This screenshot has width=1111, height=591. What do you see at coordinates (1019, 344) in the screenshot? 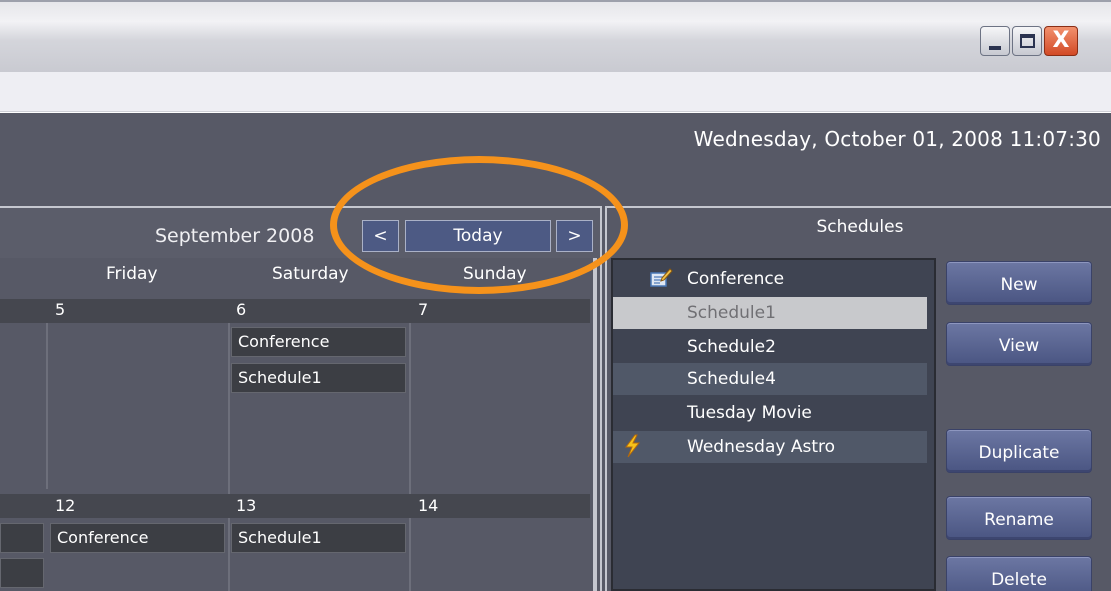
I see `view-button: View` at bounding box center [1019, 344].